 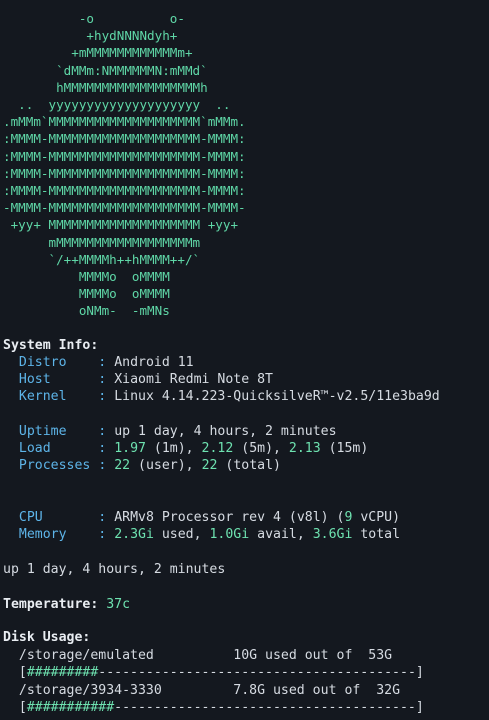 What do you see at coordinates (47, 637) in the screenshot?
I see `disk-usage-header: Disk Usage:` at bounding box center [47, 637].